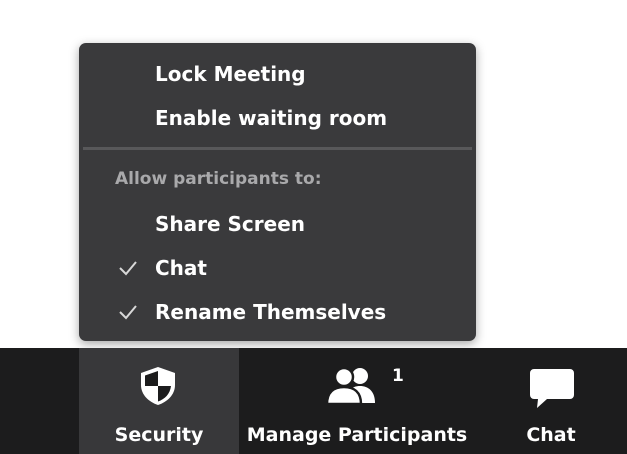  Describe the element at coordinates (398, 376) in the screenshot. I see `participant-count-badge: 1` at that location.